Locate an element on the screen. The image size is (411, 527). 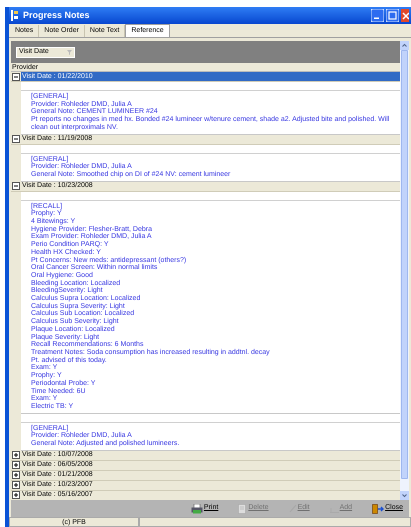
maximize-icon is located at coordinates (392, 15).